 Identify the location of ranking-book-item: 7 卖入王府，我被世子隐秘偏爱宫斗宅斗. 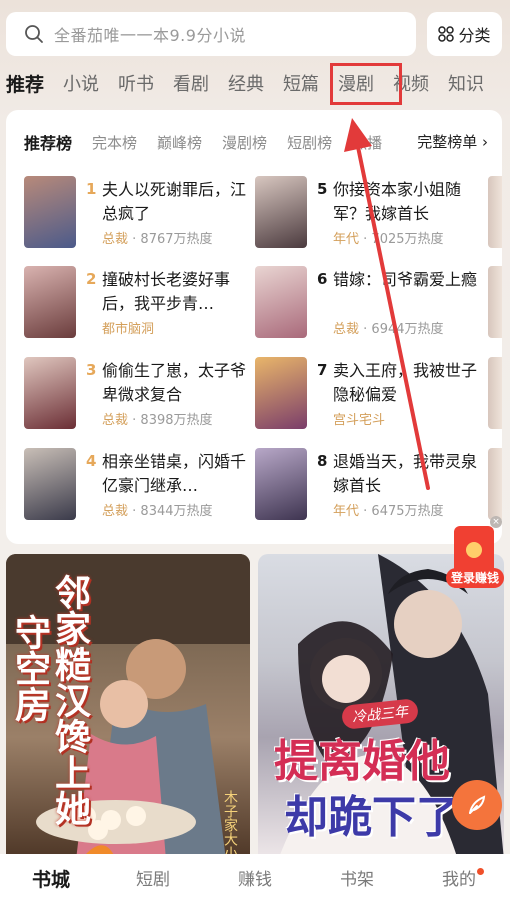
(370, 395).